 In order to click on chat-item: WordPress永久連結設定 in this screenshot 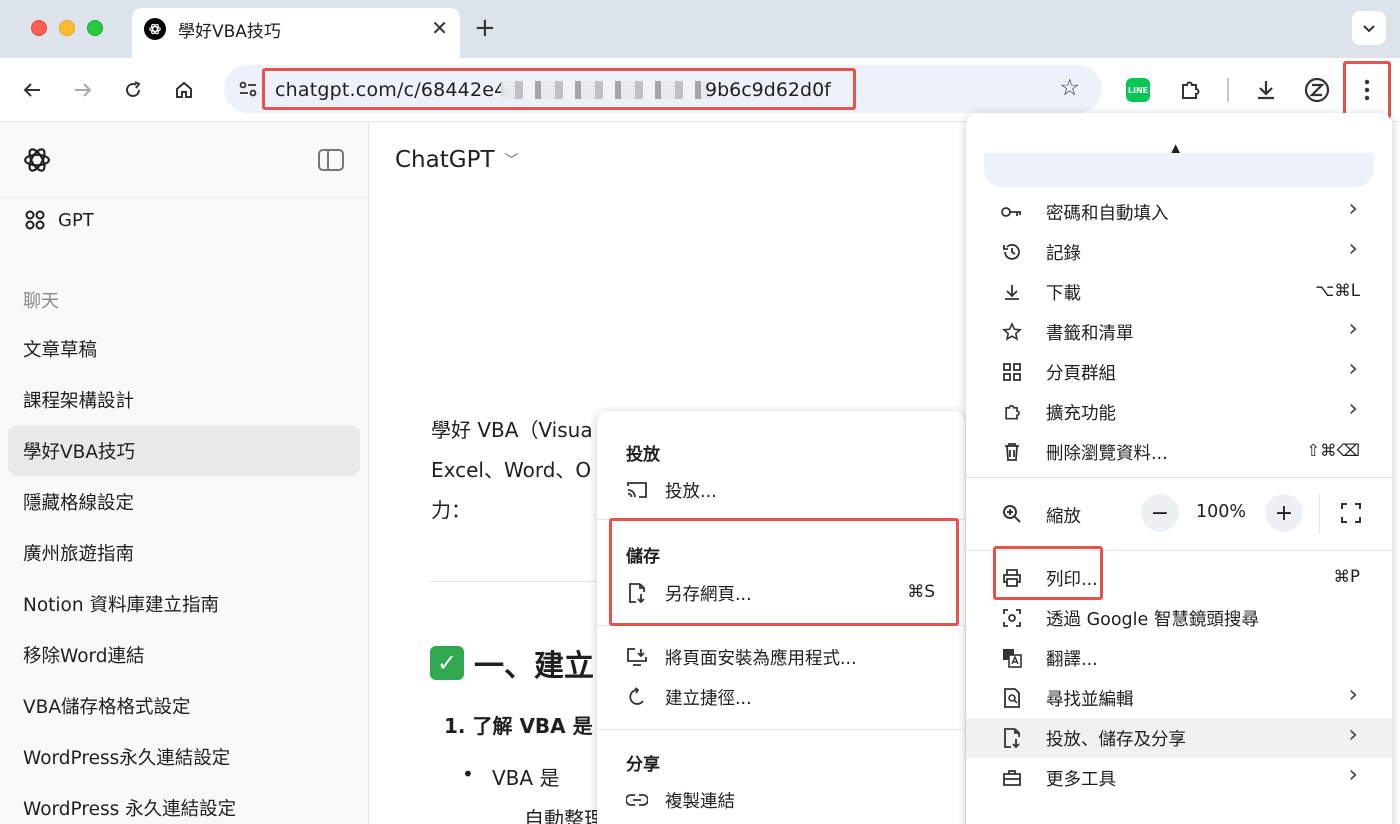, I will do `click(184, 756)`.